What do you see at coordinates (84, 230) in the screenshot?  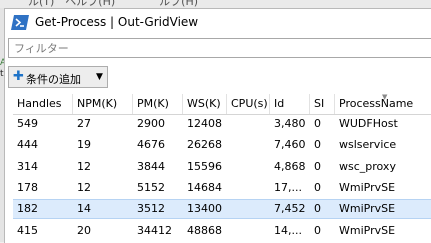 I see `table-cell: 20` at bounding box center [84, 230].